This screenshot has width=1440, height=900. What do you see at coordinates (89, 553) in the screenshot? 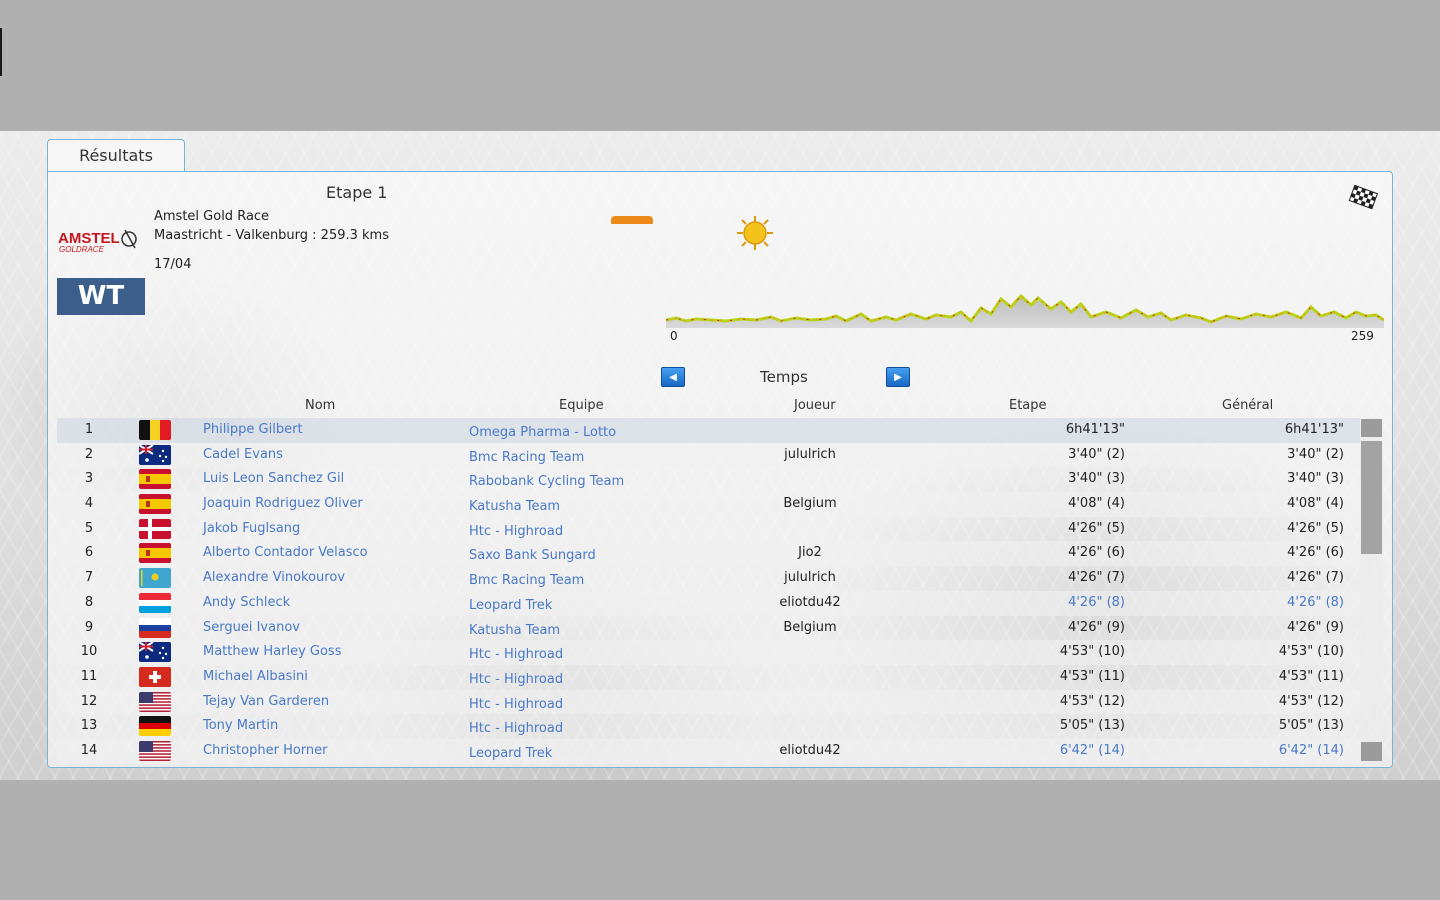
I see `rank-cell: 6` at bounding box center [89, 553].